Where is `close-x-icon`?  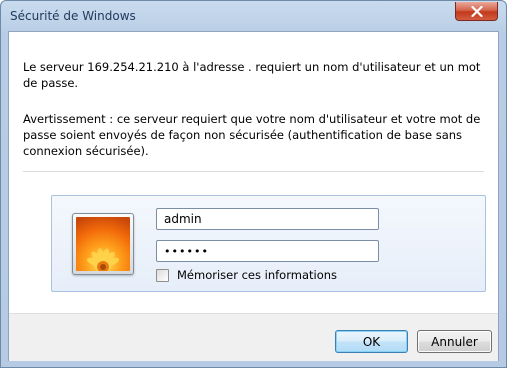
close-x-icon is located at coordinates (477, 11).